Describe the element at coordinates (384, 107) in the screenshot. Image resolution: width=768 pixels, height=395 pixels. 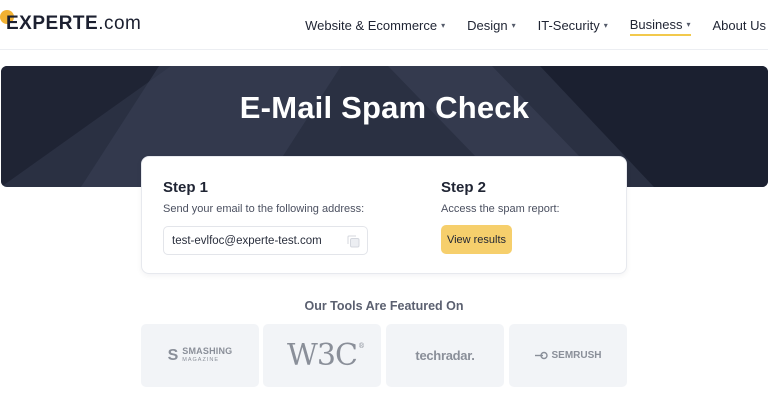
I see `page-title: E-Mail Spam Check` at that location.